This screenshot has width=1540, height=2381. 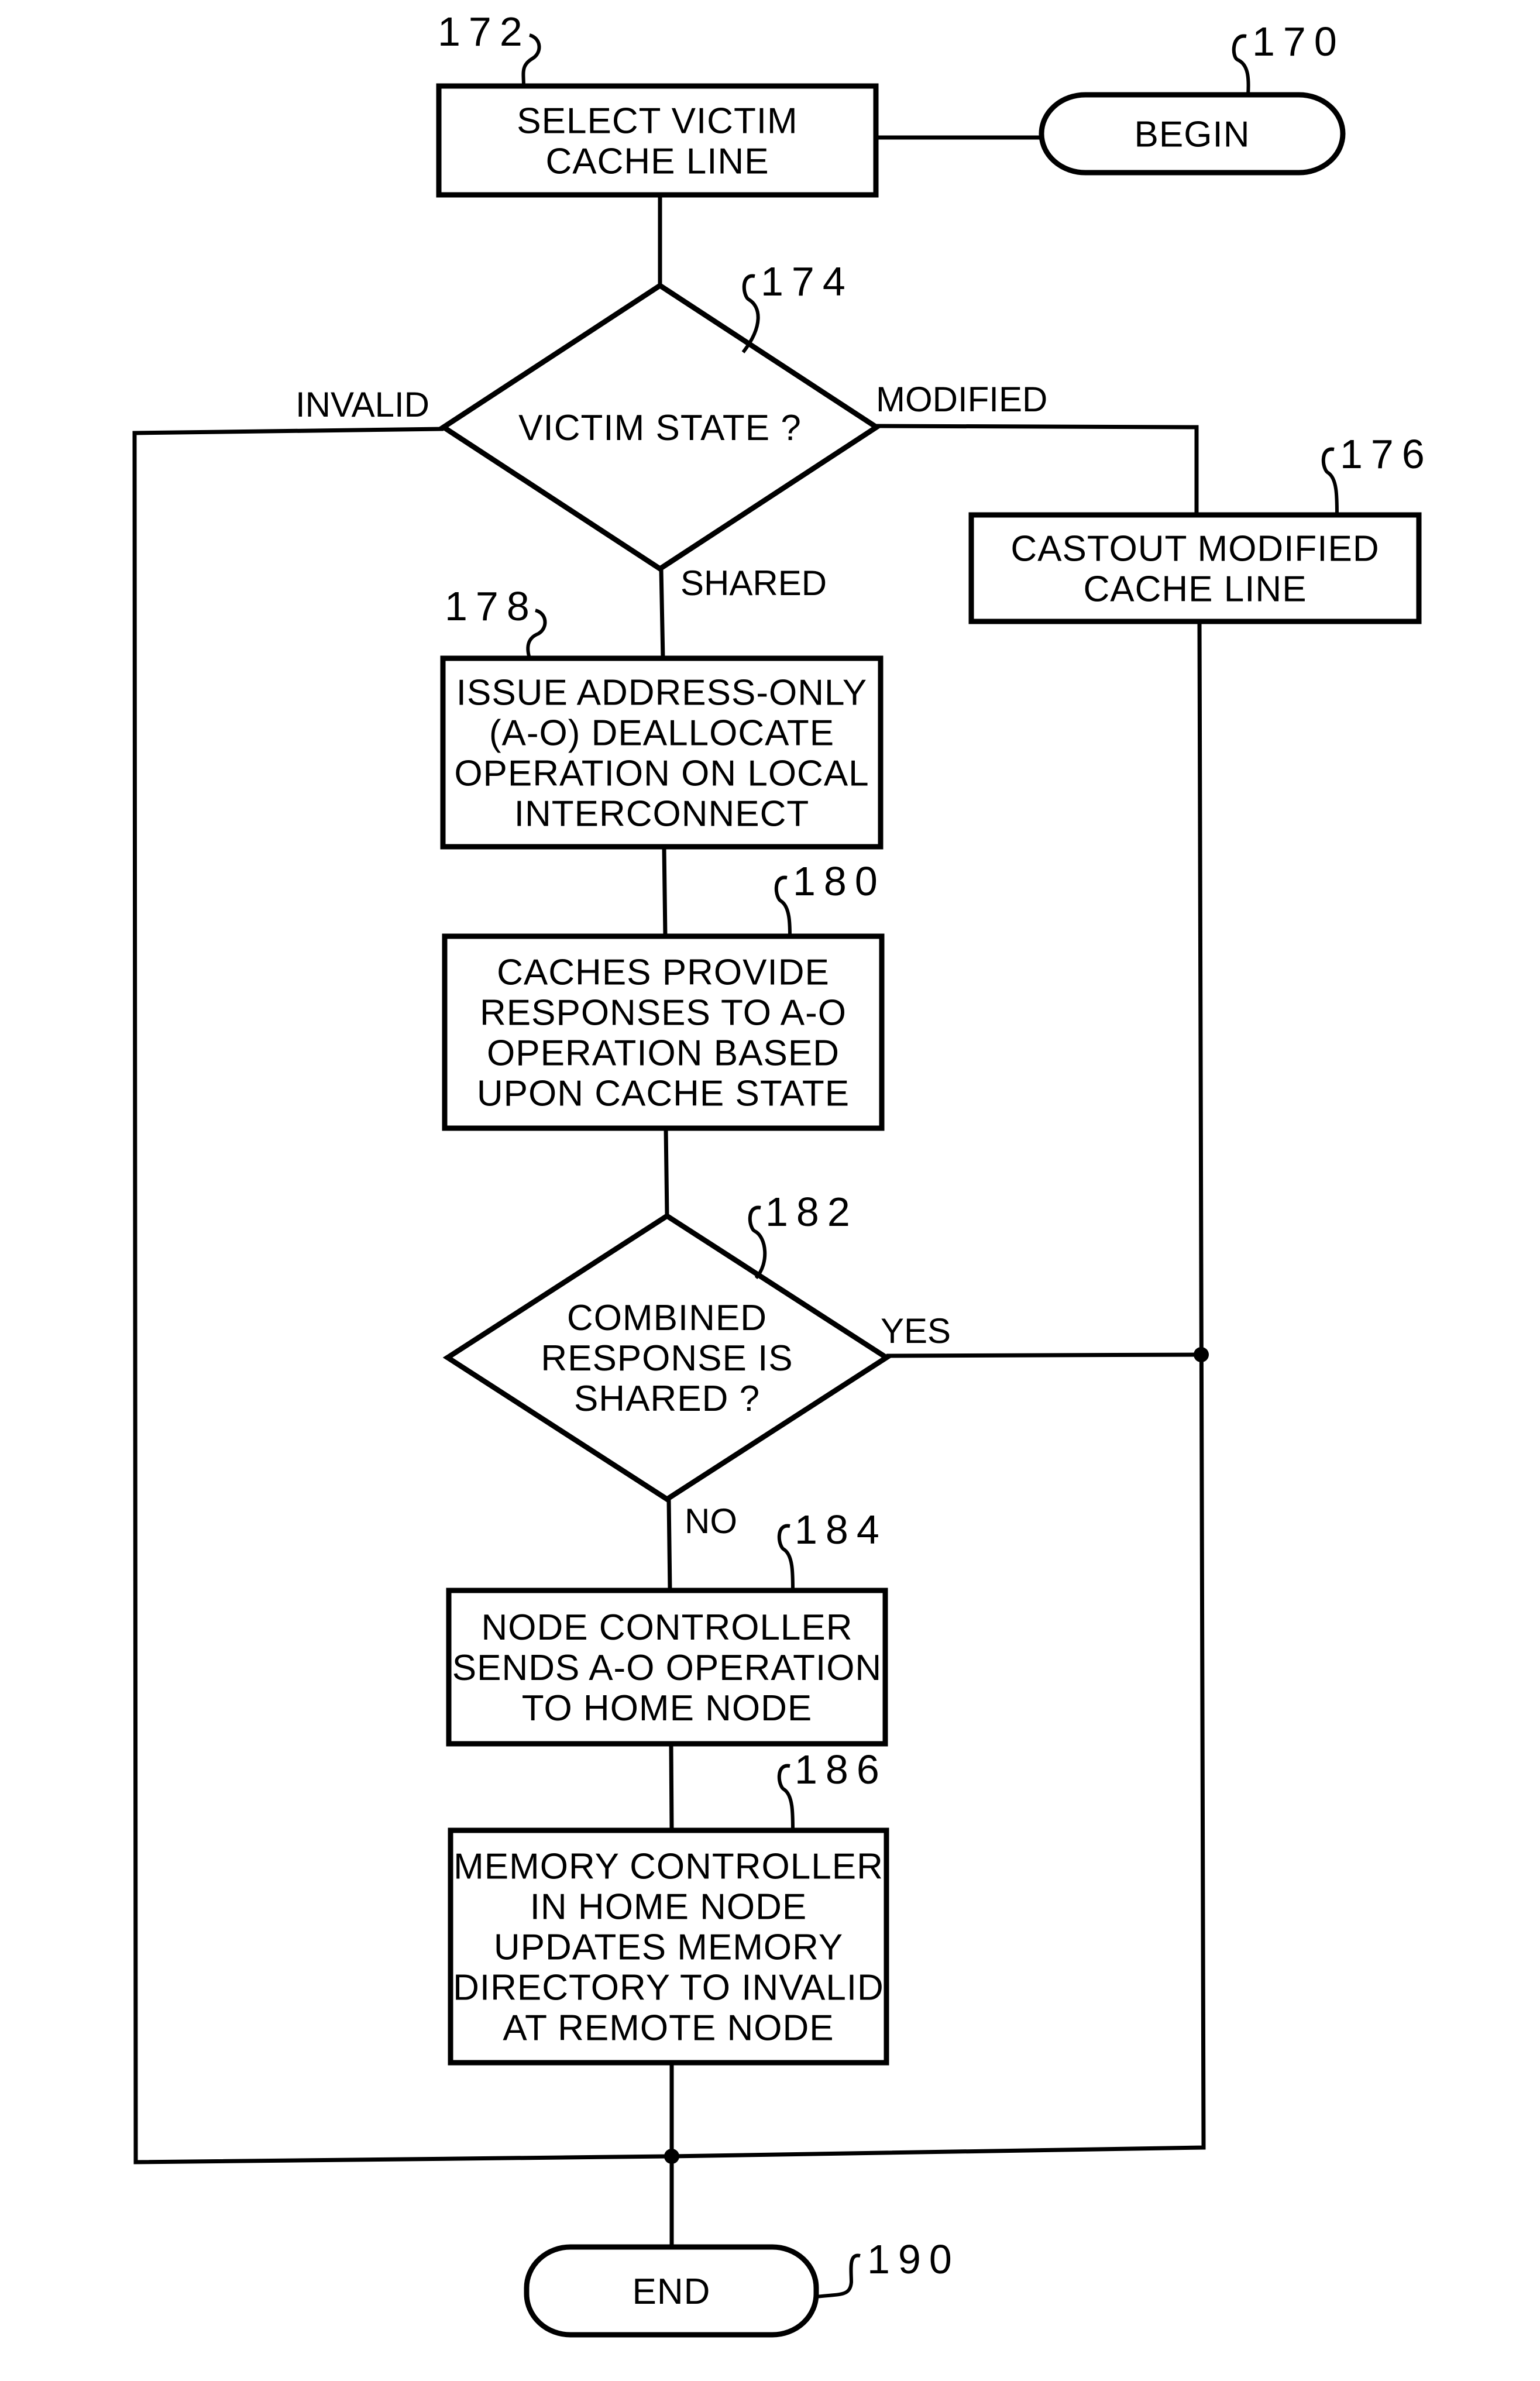 I want to click on reference-numeral: 174, so click(x=807, y=281).